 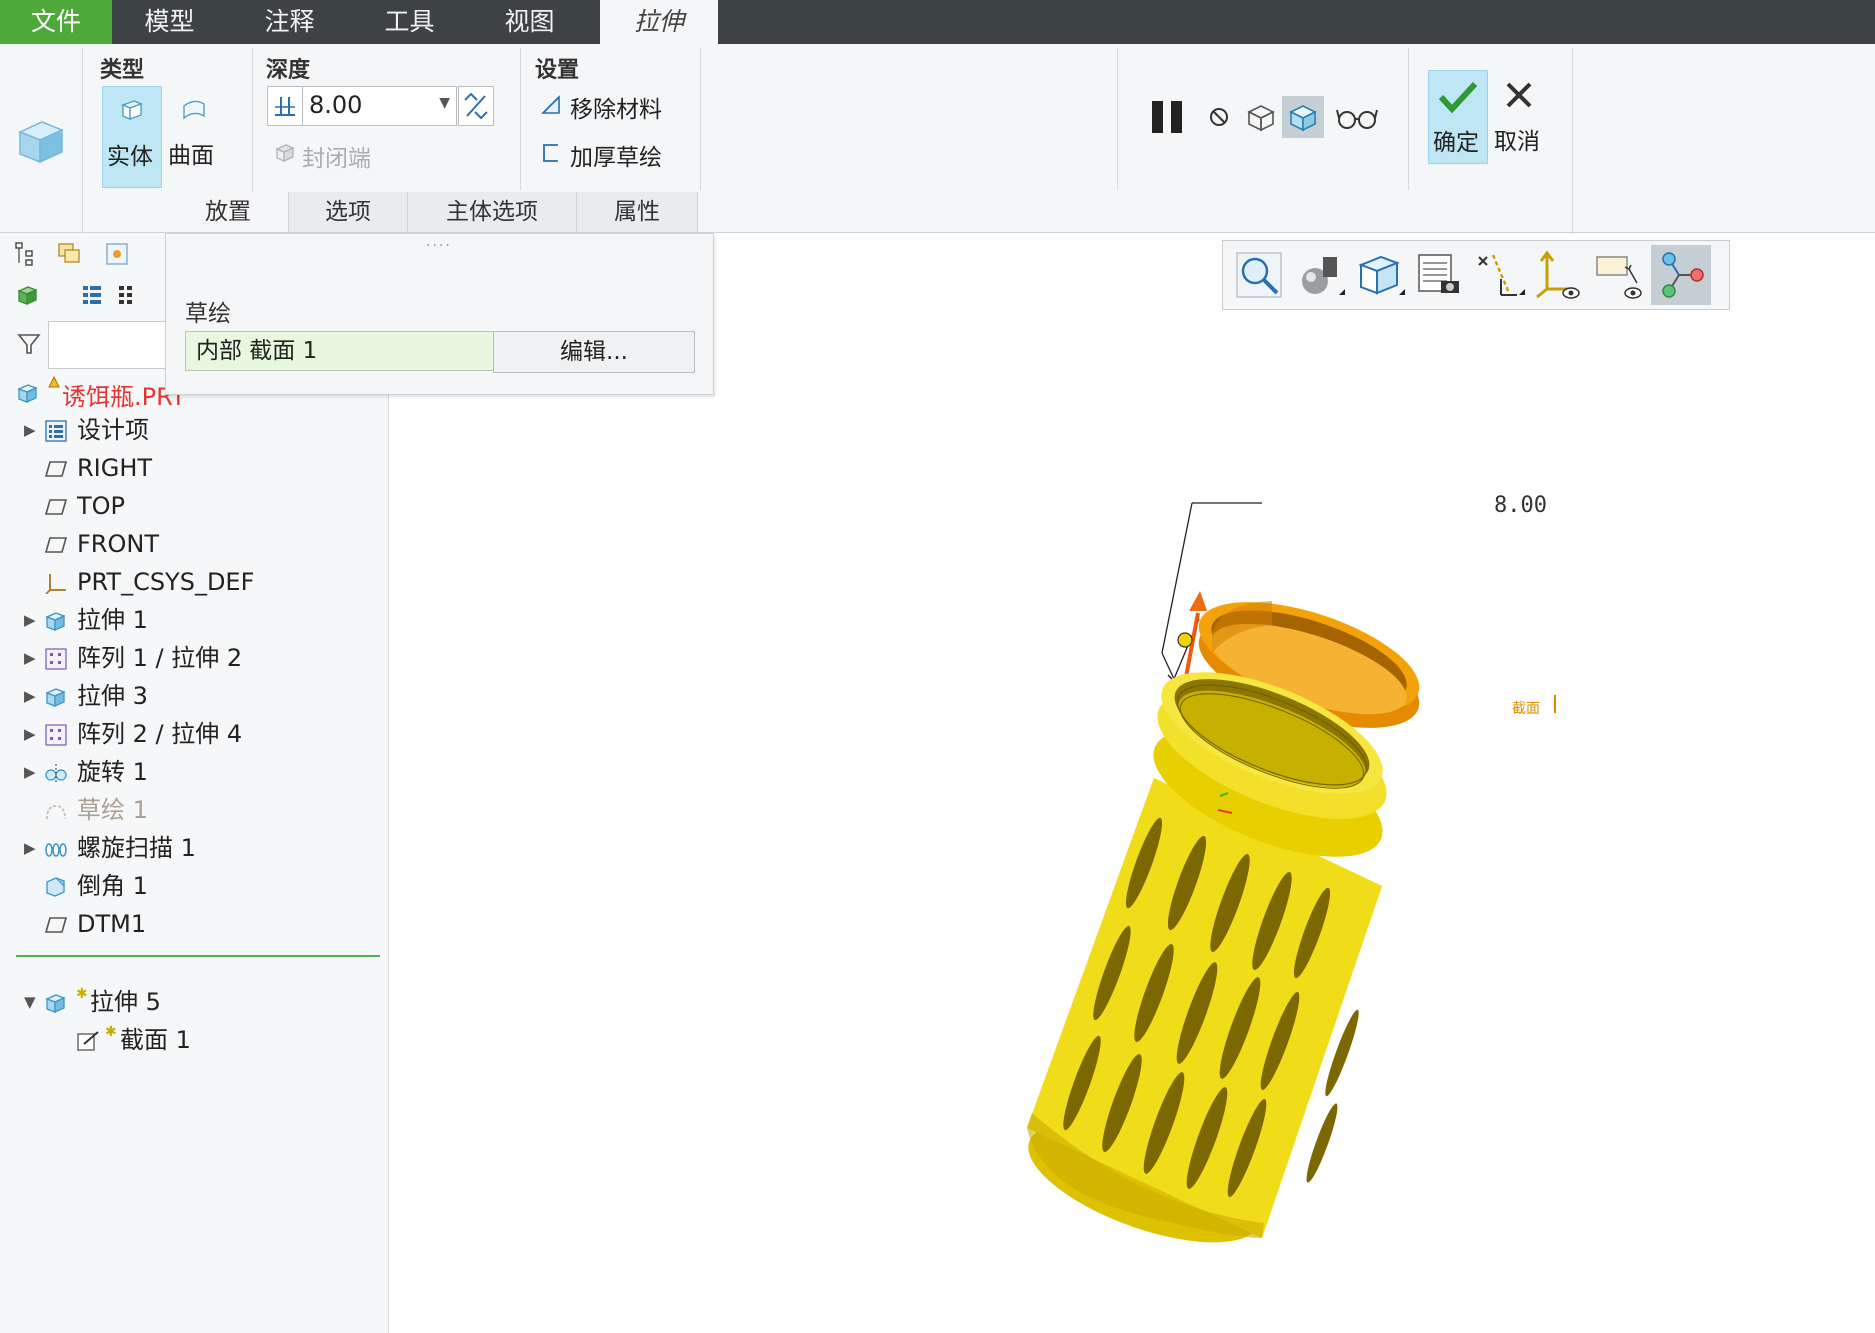 I want to click on chevron-down-icon: ▼, so click(x=444, y=103).